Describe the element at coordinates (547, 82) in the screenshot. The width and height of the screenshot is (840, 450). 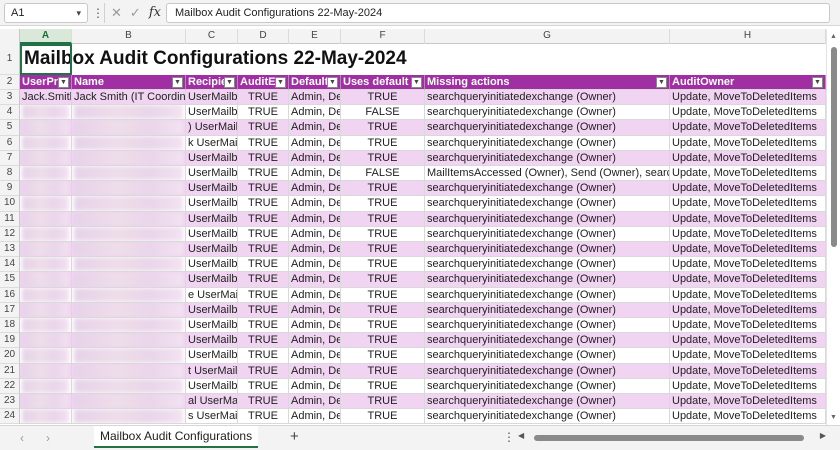
I see `table-header-cell: Missing actions ▼` at that location.